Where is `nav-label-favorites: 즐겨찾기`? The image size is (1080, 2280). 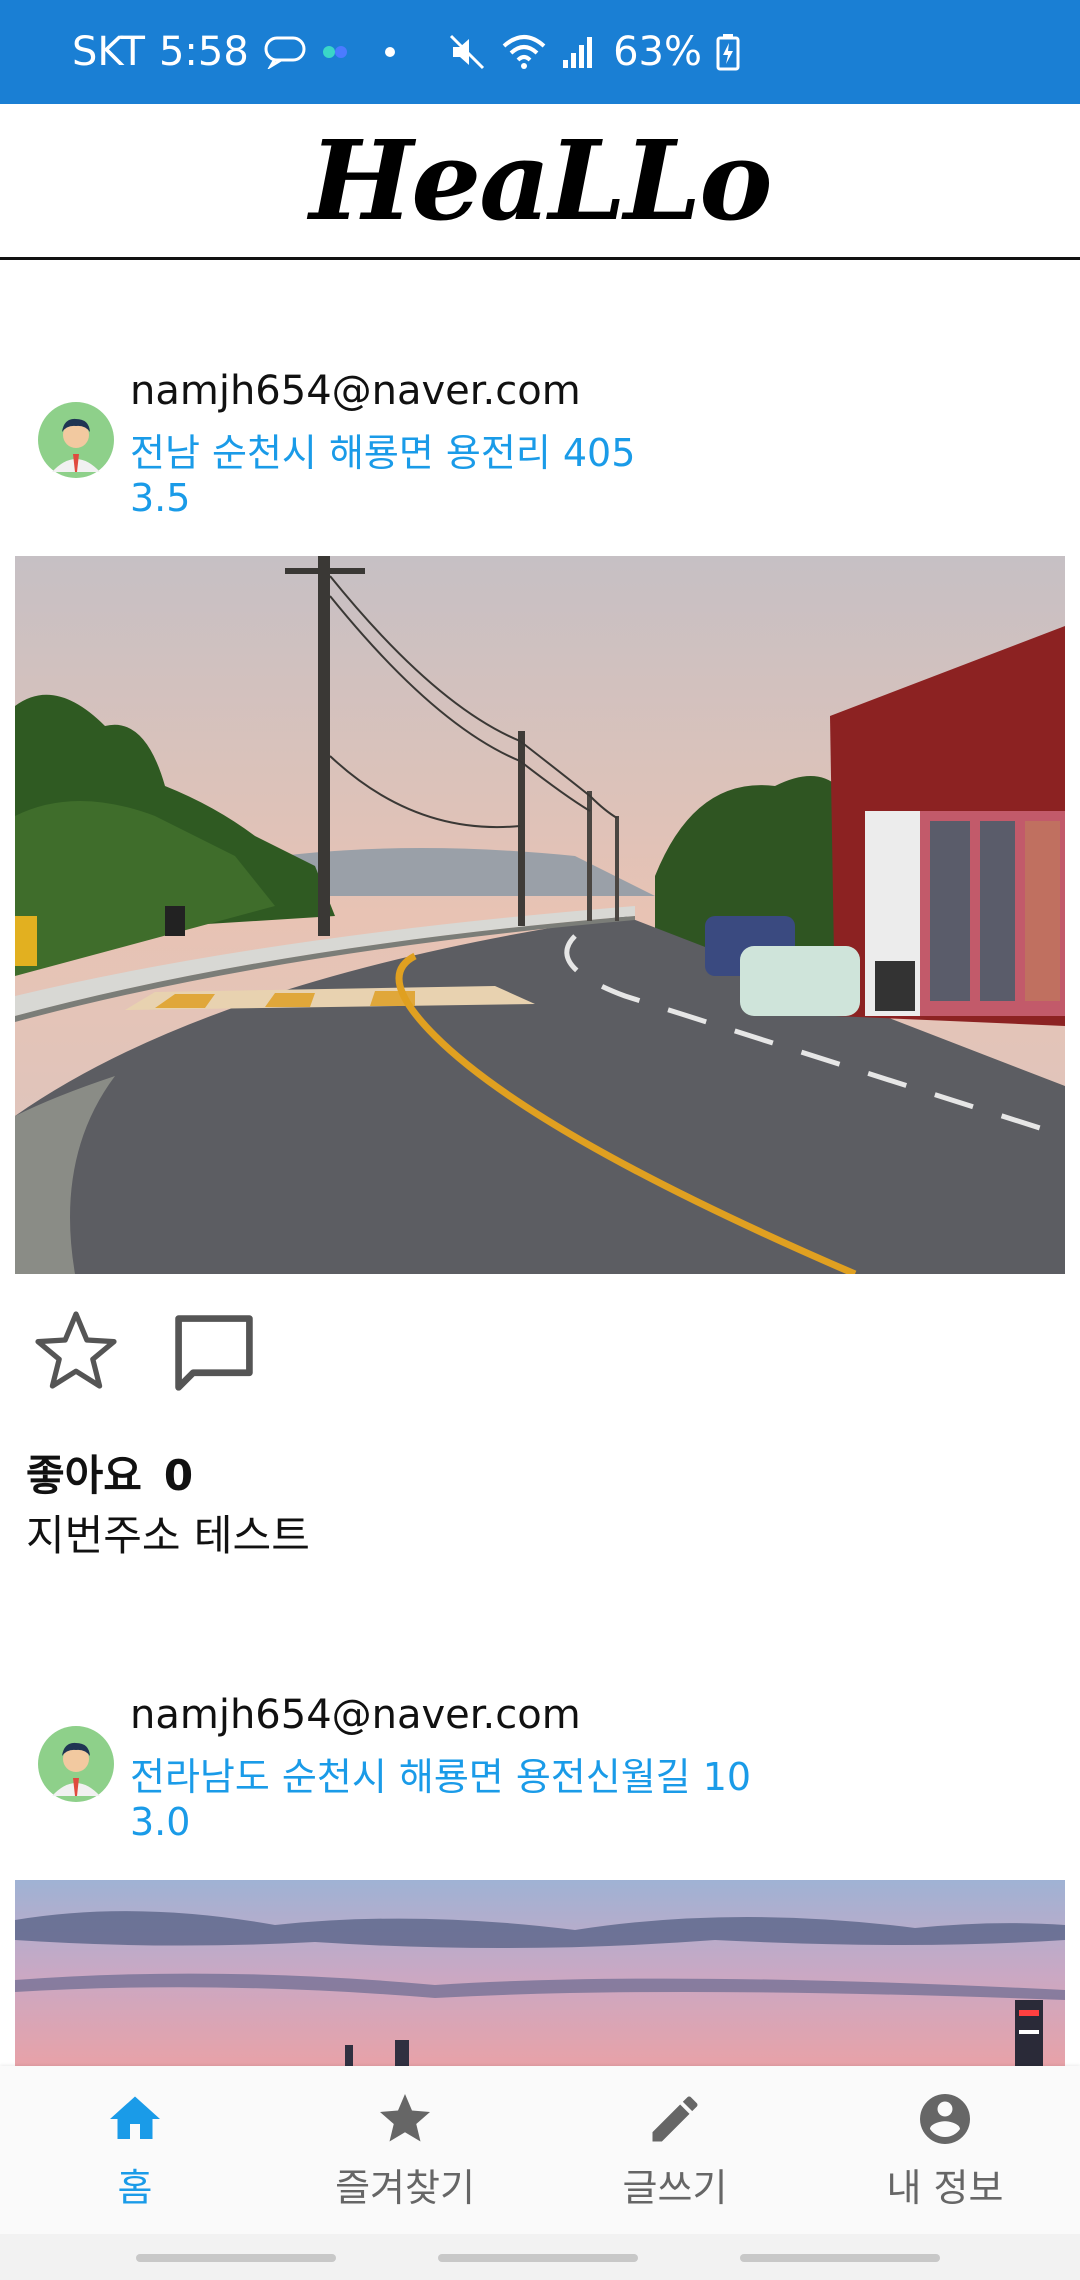
nav-label-favorites: 즐겨찾기 is located at coordinates (405, 2187).